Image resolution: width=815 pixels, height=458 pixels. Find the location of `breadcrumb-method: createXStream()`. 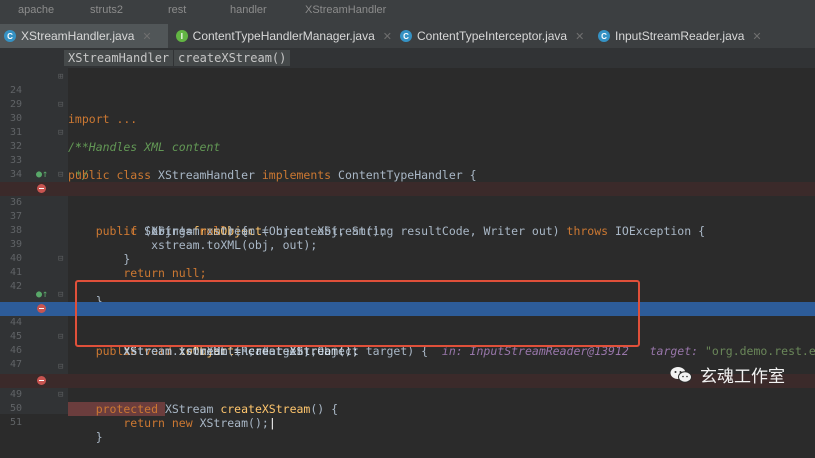

breadcrumb-method: createXStream() is located at coordinates (232, 58).